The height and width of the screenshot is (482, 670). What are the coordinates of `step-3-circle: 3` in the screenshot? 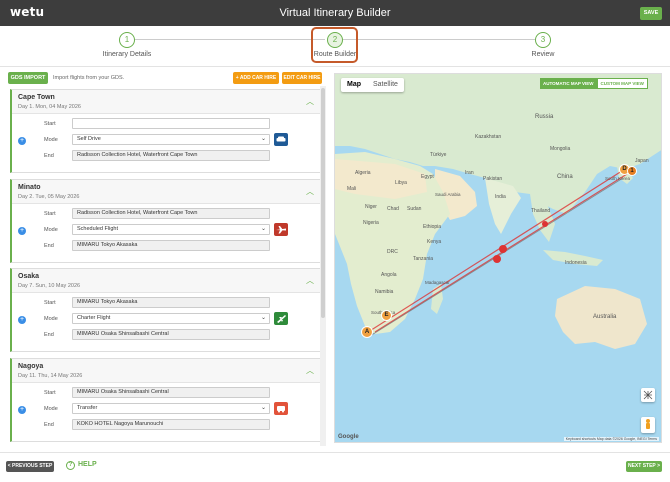 It's located at (543, 40).